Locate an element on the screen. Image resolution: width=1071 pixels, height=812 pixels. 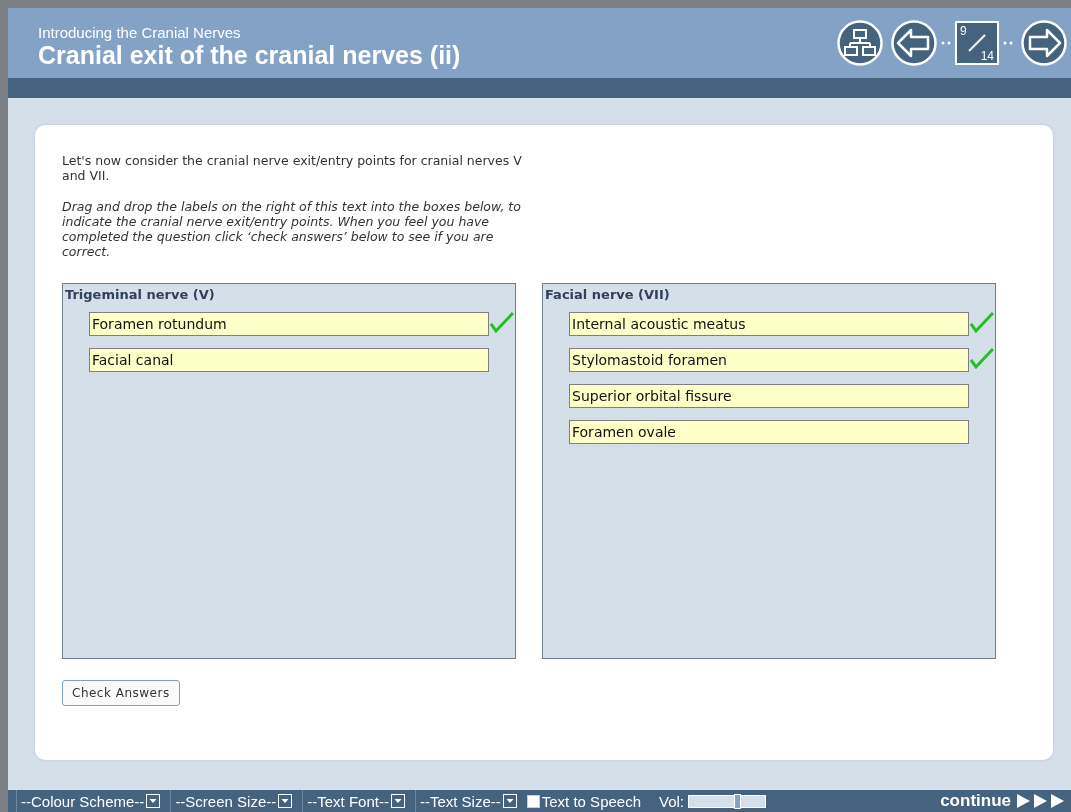
page-title: Cranial exit of the cranial nerves (ii) is located at coordinates (249, 55).